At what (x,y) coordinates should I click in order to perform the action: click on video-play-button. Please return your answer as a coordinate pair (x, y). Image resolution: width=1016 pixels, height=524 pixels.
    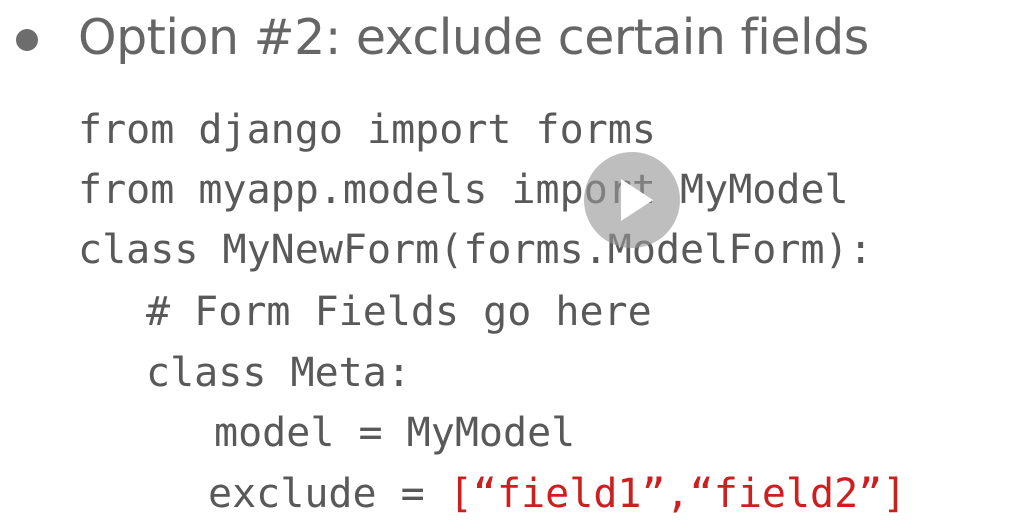
    Looking at the image, I should click on (632, 200).